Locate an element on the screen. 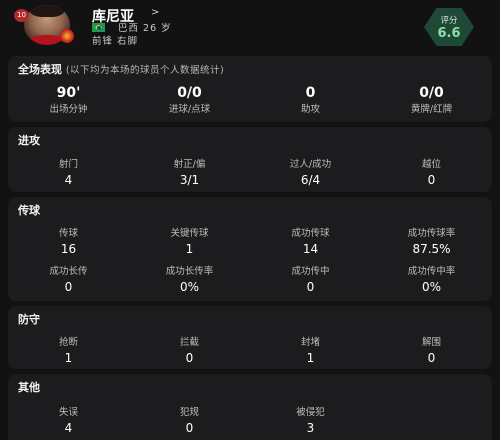 Image resolution: width=500 pixels, height=440 pixels. stat-cards: 0/0 黄牌/红牌 is located at coordinates (431, 100).